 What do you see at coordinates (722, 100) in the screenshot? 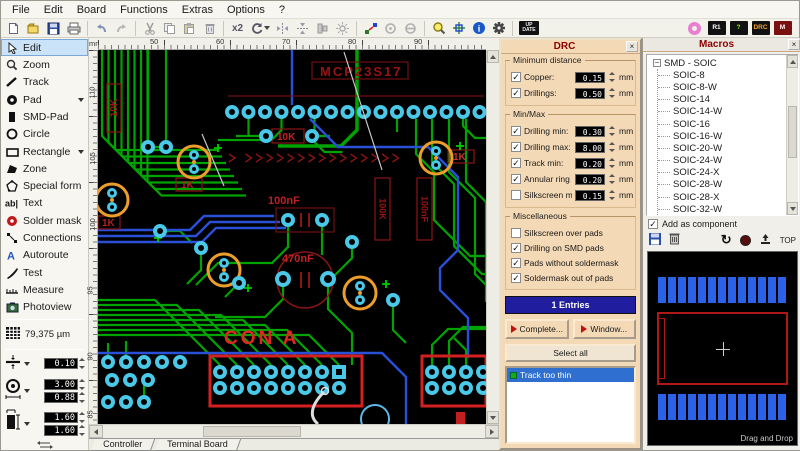
I see `tree-item: SOIC-14` at bounding box center [722, 100].